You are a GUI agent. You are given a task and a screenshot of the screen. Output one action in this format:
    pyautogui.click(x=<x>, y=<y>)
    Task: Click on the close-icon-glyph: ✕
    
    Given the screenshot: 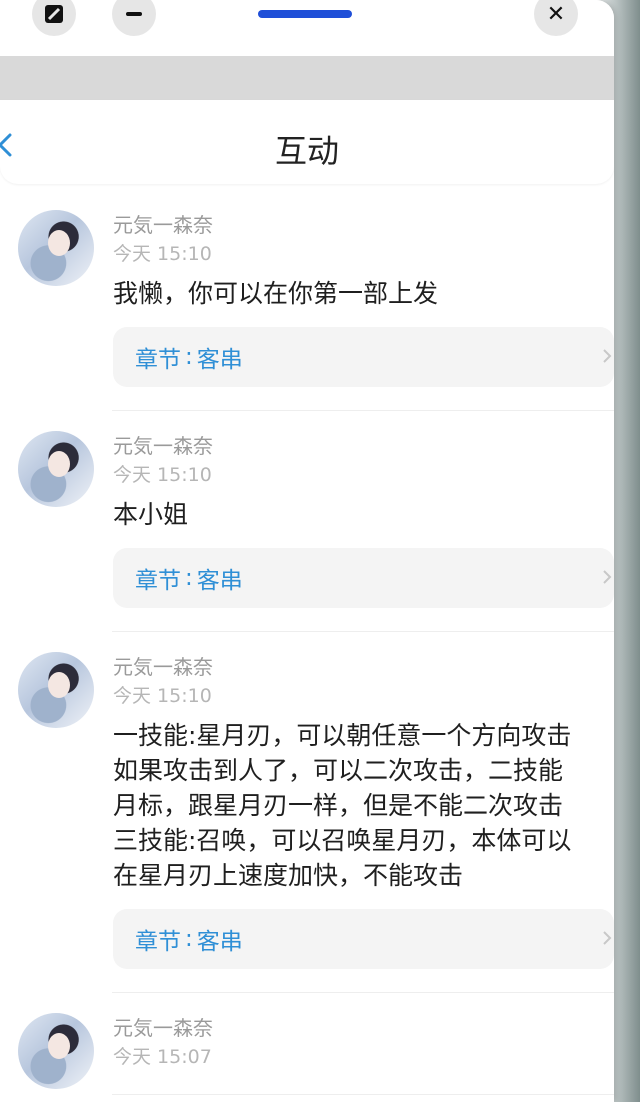 What is the action you would take?
    pyautogui.click(x=556, y=14)
    